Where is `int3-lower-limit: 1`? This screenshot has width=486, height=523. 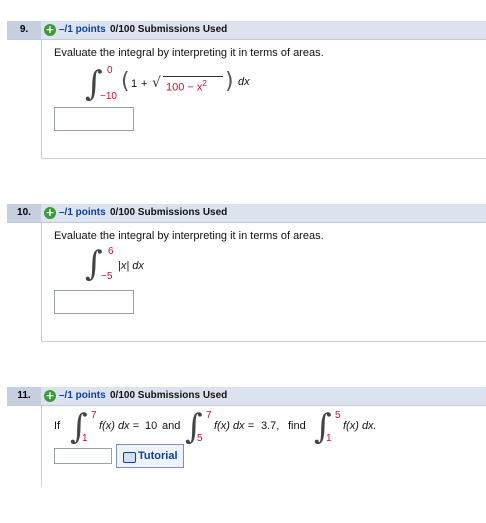
int3-lower-limit: 1 is located at coordinates (329, 438).